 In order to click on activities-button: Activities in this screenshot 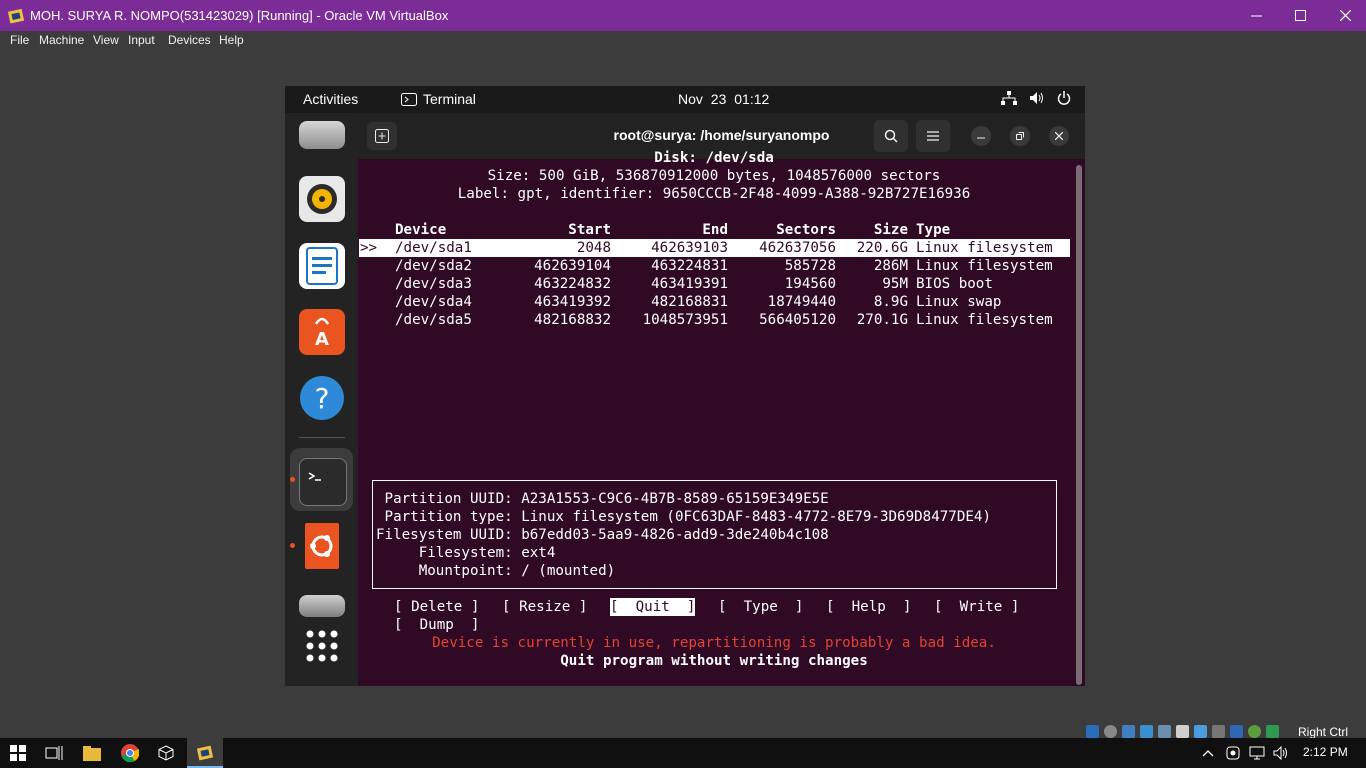, I will do `click(330, 99)`.